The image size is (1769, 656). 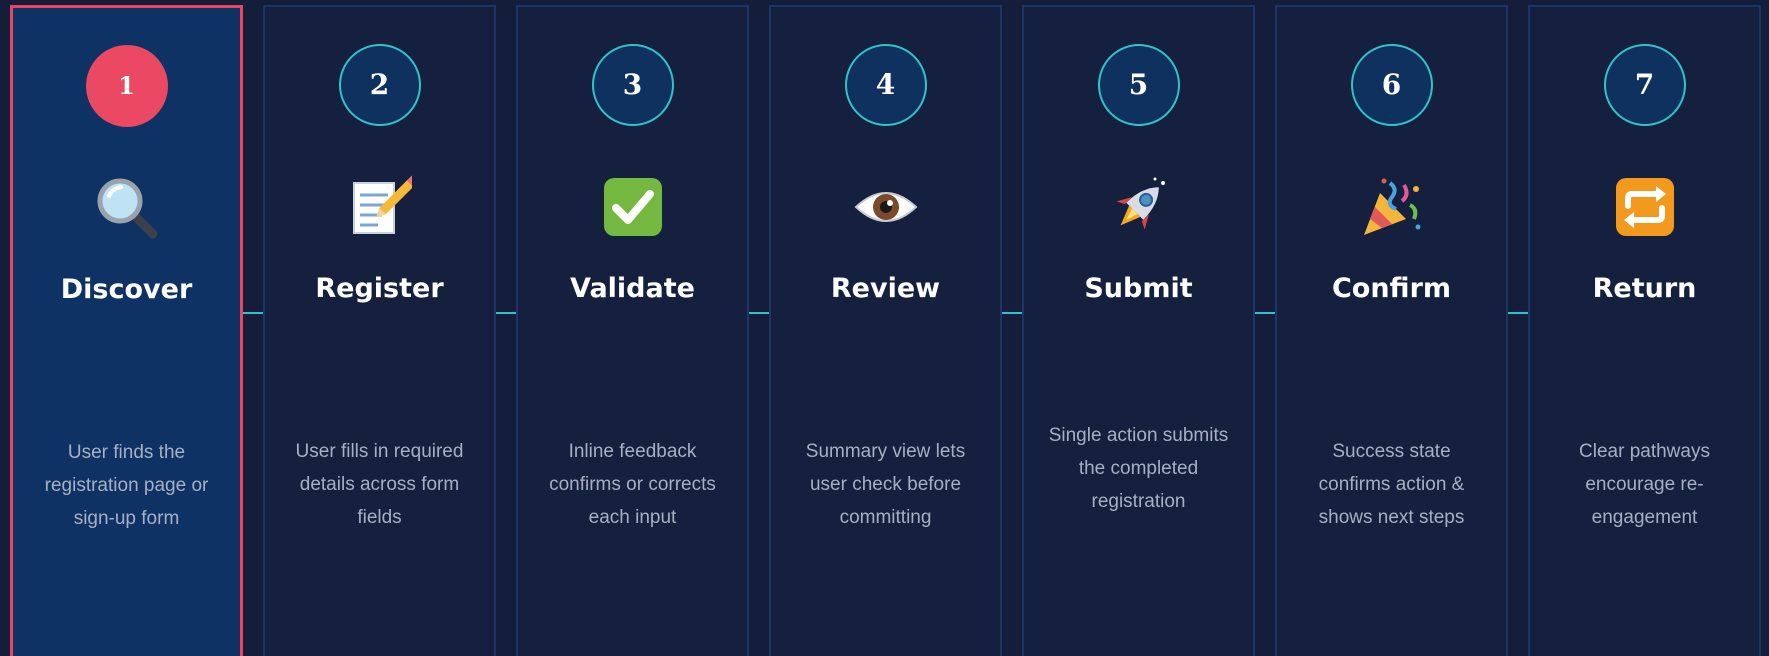 What do you see at coordinates (1138, 203) in the screenshot?
I see `rocket-icon` at bounding box center [1138, 203].